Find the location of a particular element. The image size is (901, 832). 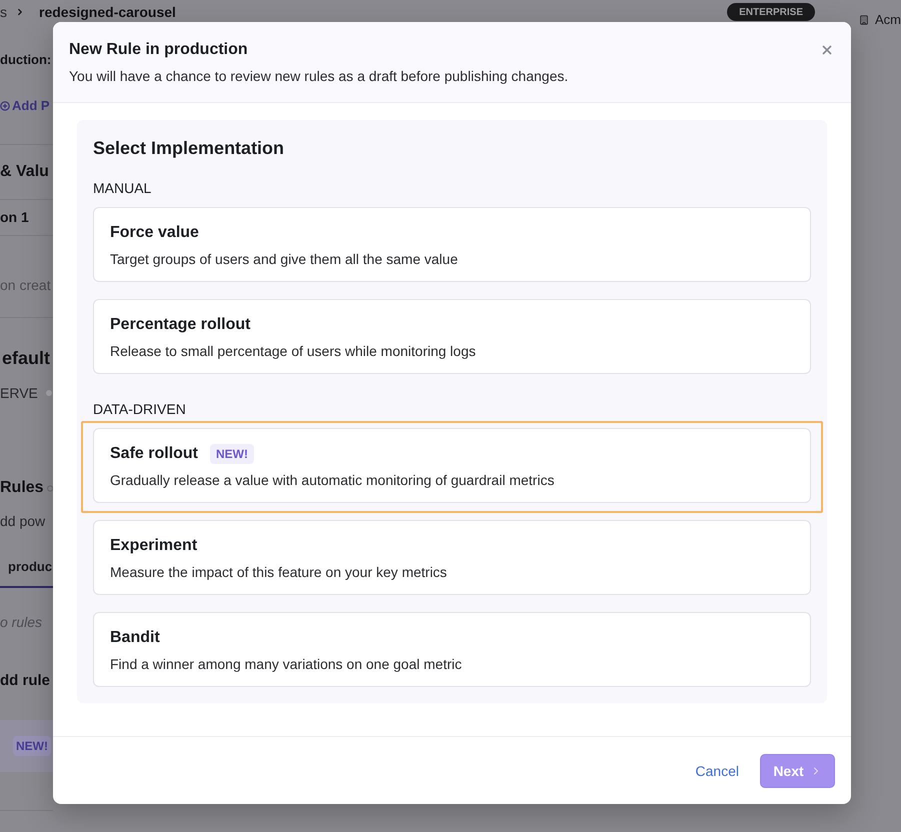

row-label: on 1 is located at coordinates (14, 217).